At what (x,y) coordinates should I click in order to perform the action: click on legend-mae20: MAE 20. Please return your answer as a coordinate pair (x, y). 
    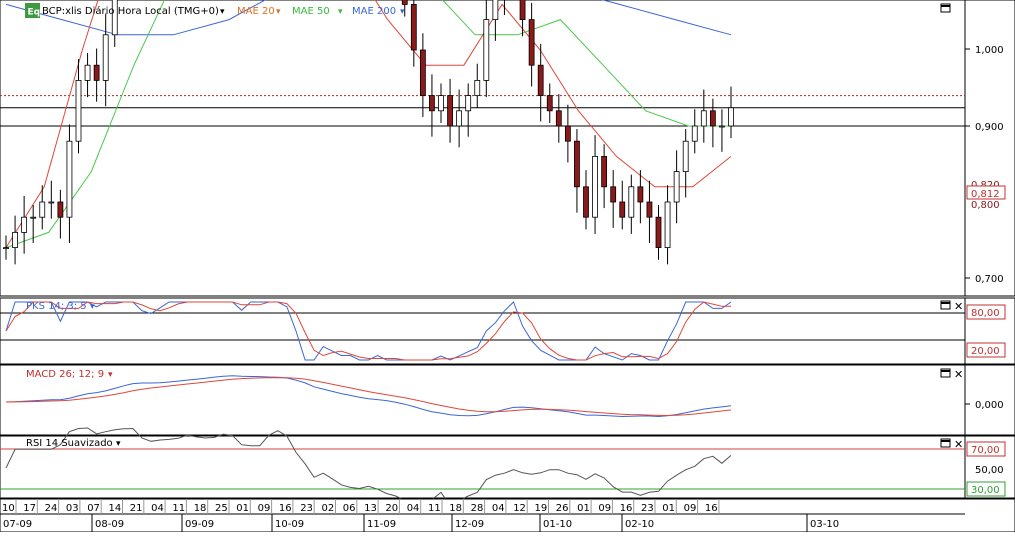
    Looking at the image, I should click on (256, 11).